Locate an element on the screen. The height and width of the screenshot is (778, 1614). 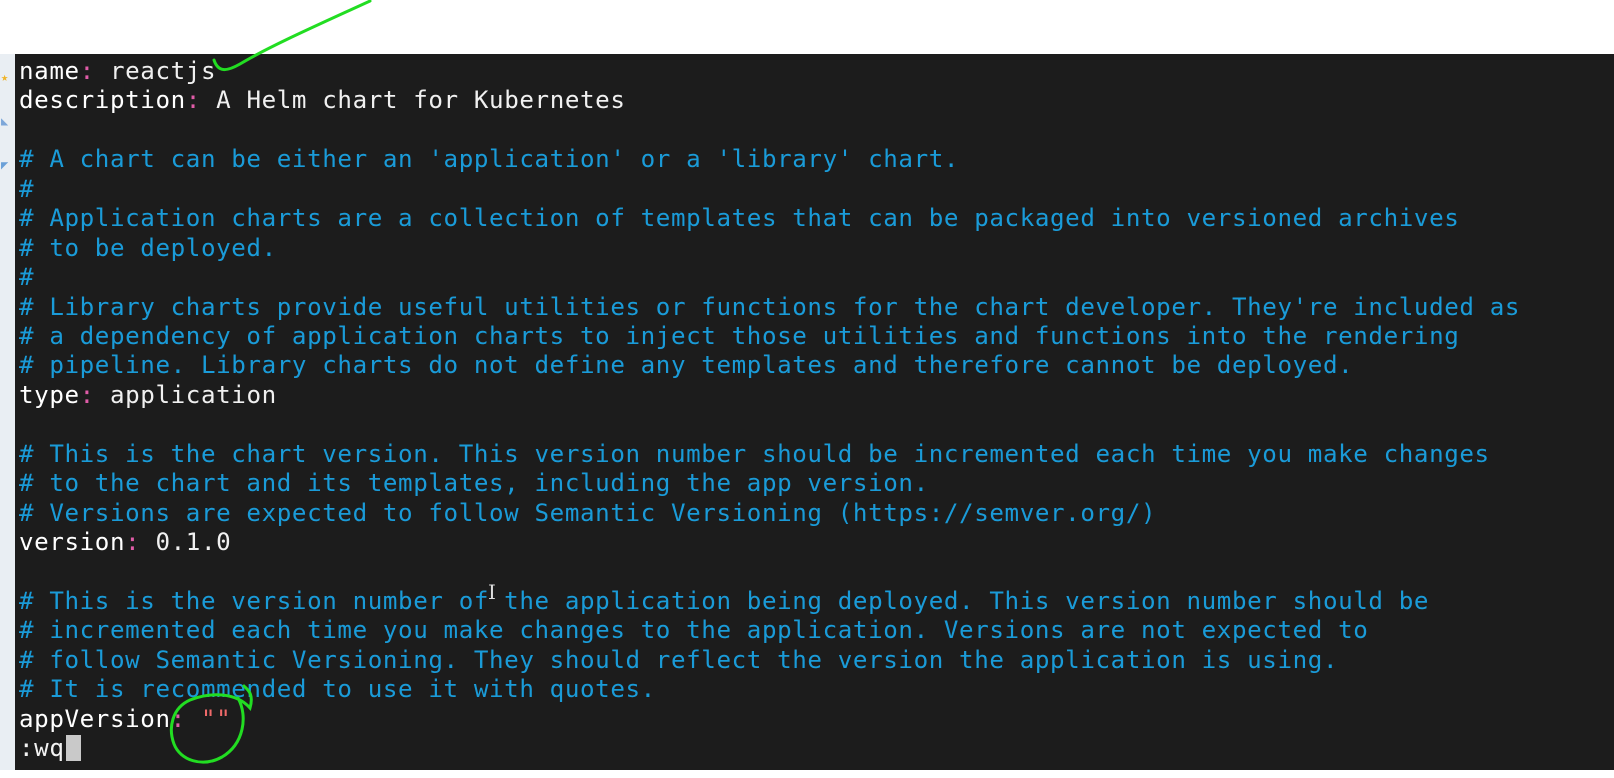
editor-line: name: reactjs is located at coordinates (769, 71).